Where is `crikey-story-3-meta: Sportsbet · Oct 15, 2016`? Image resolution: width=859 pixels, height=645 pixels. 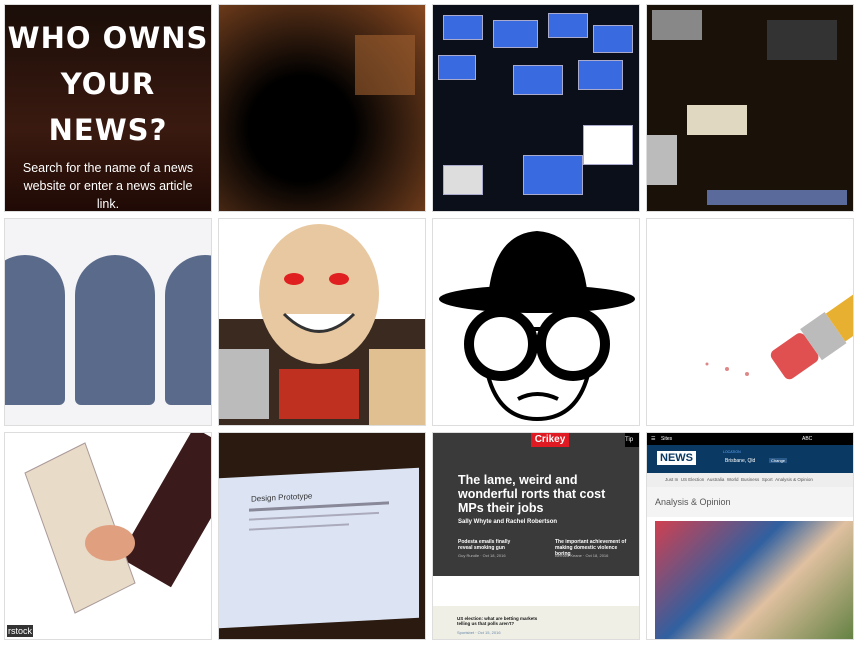
crikey-story-3-meta: Sportsbet · Oct 15, 2016 is located at coordinates (479, 632).